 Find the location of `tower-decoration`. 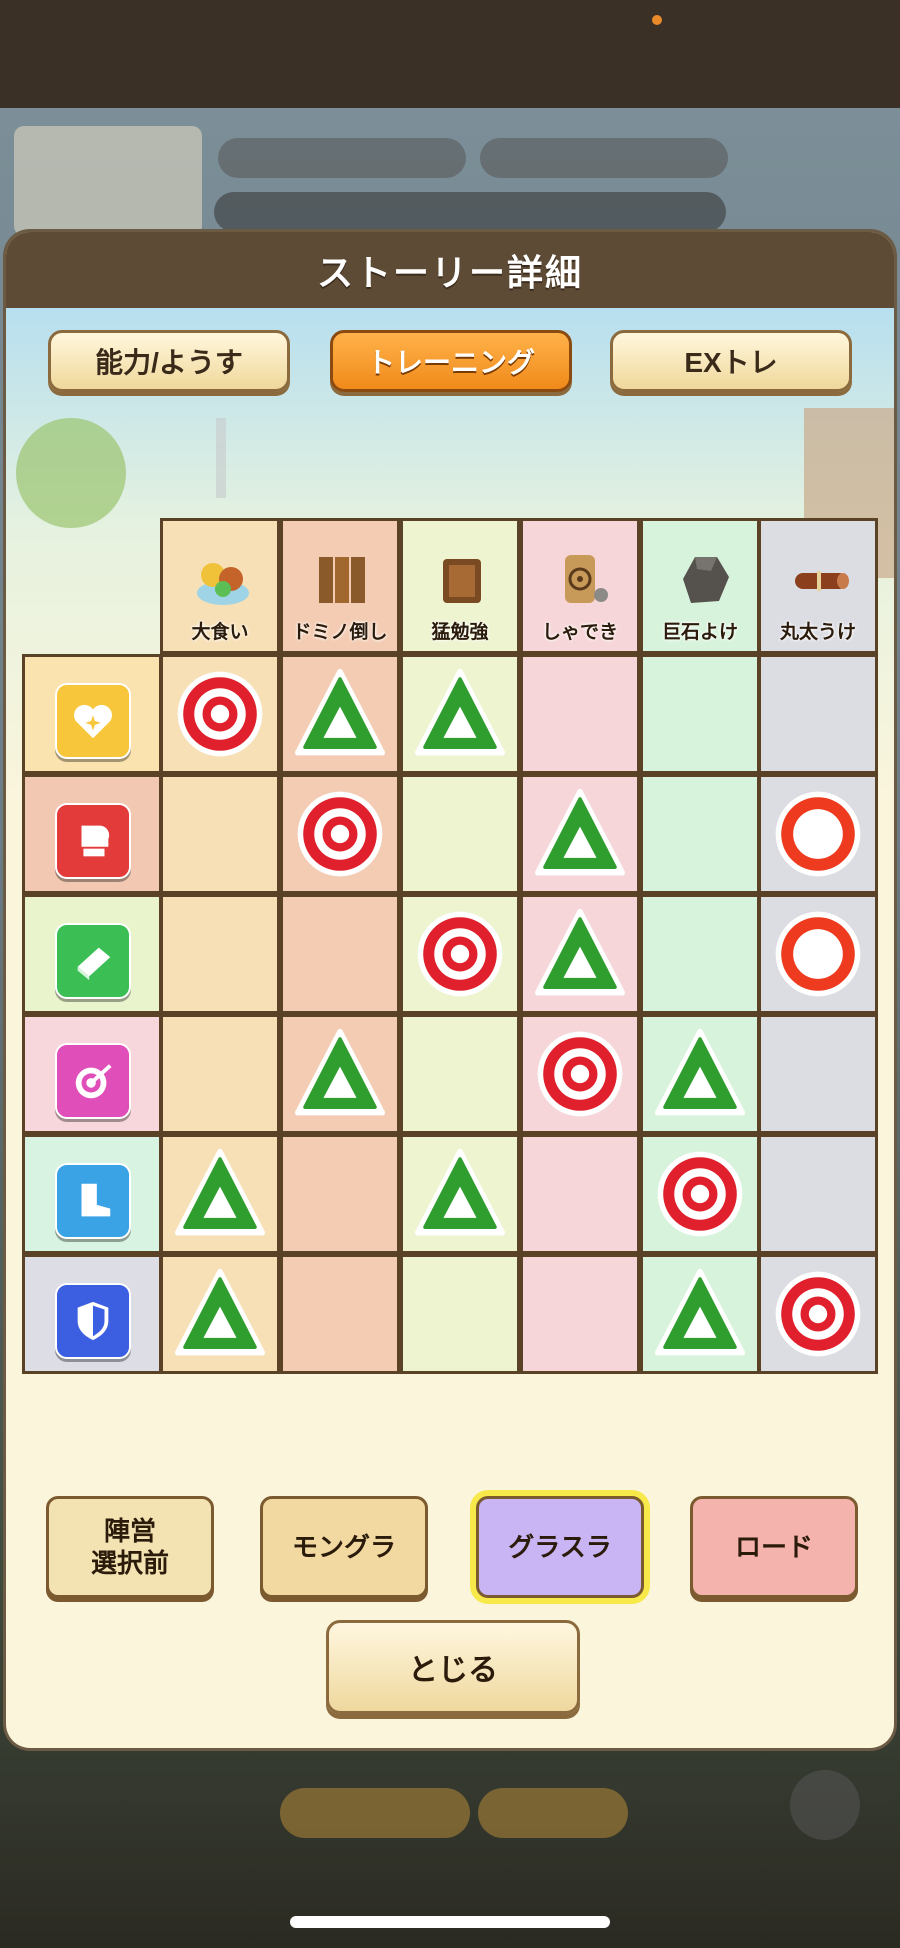

tower-decoration is located at coordinates (221, 458).